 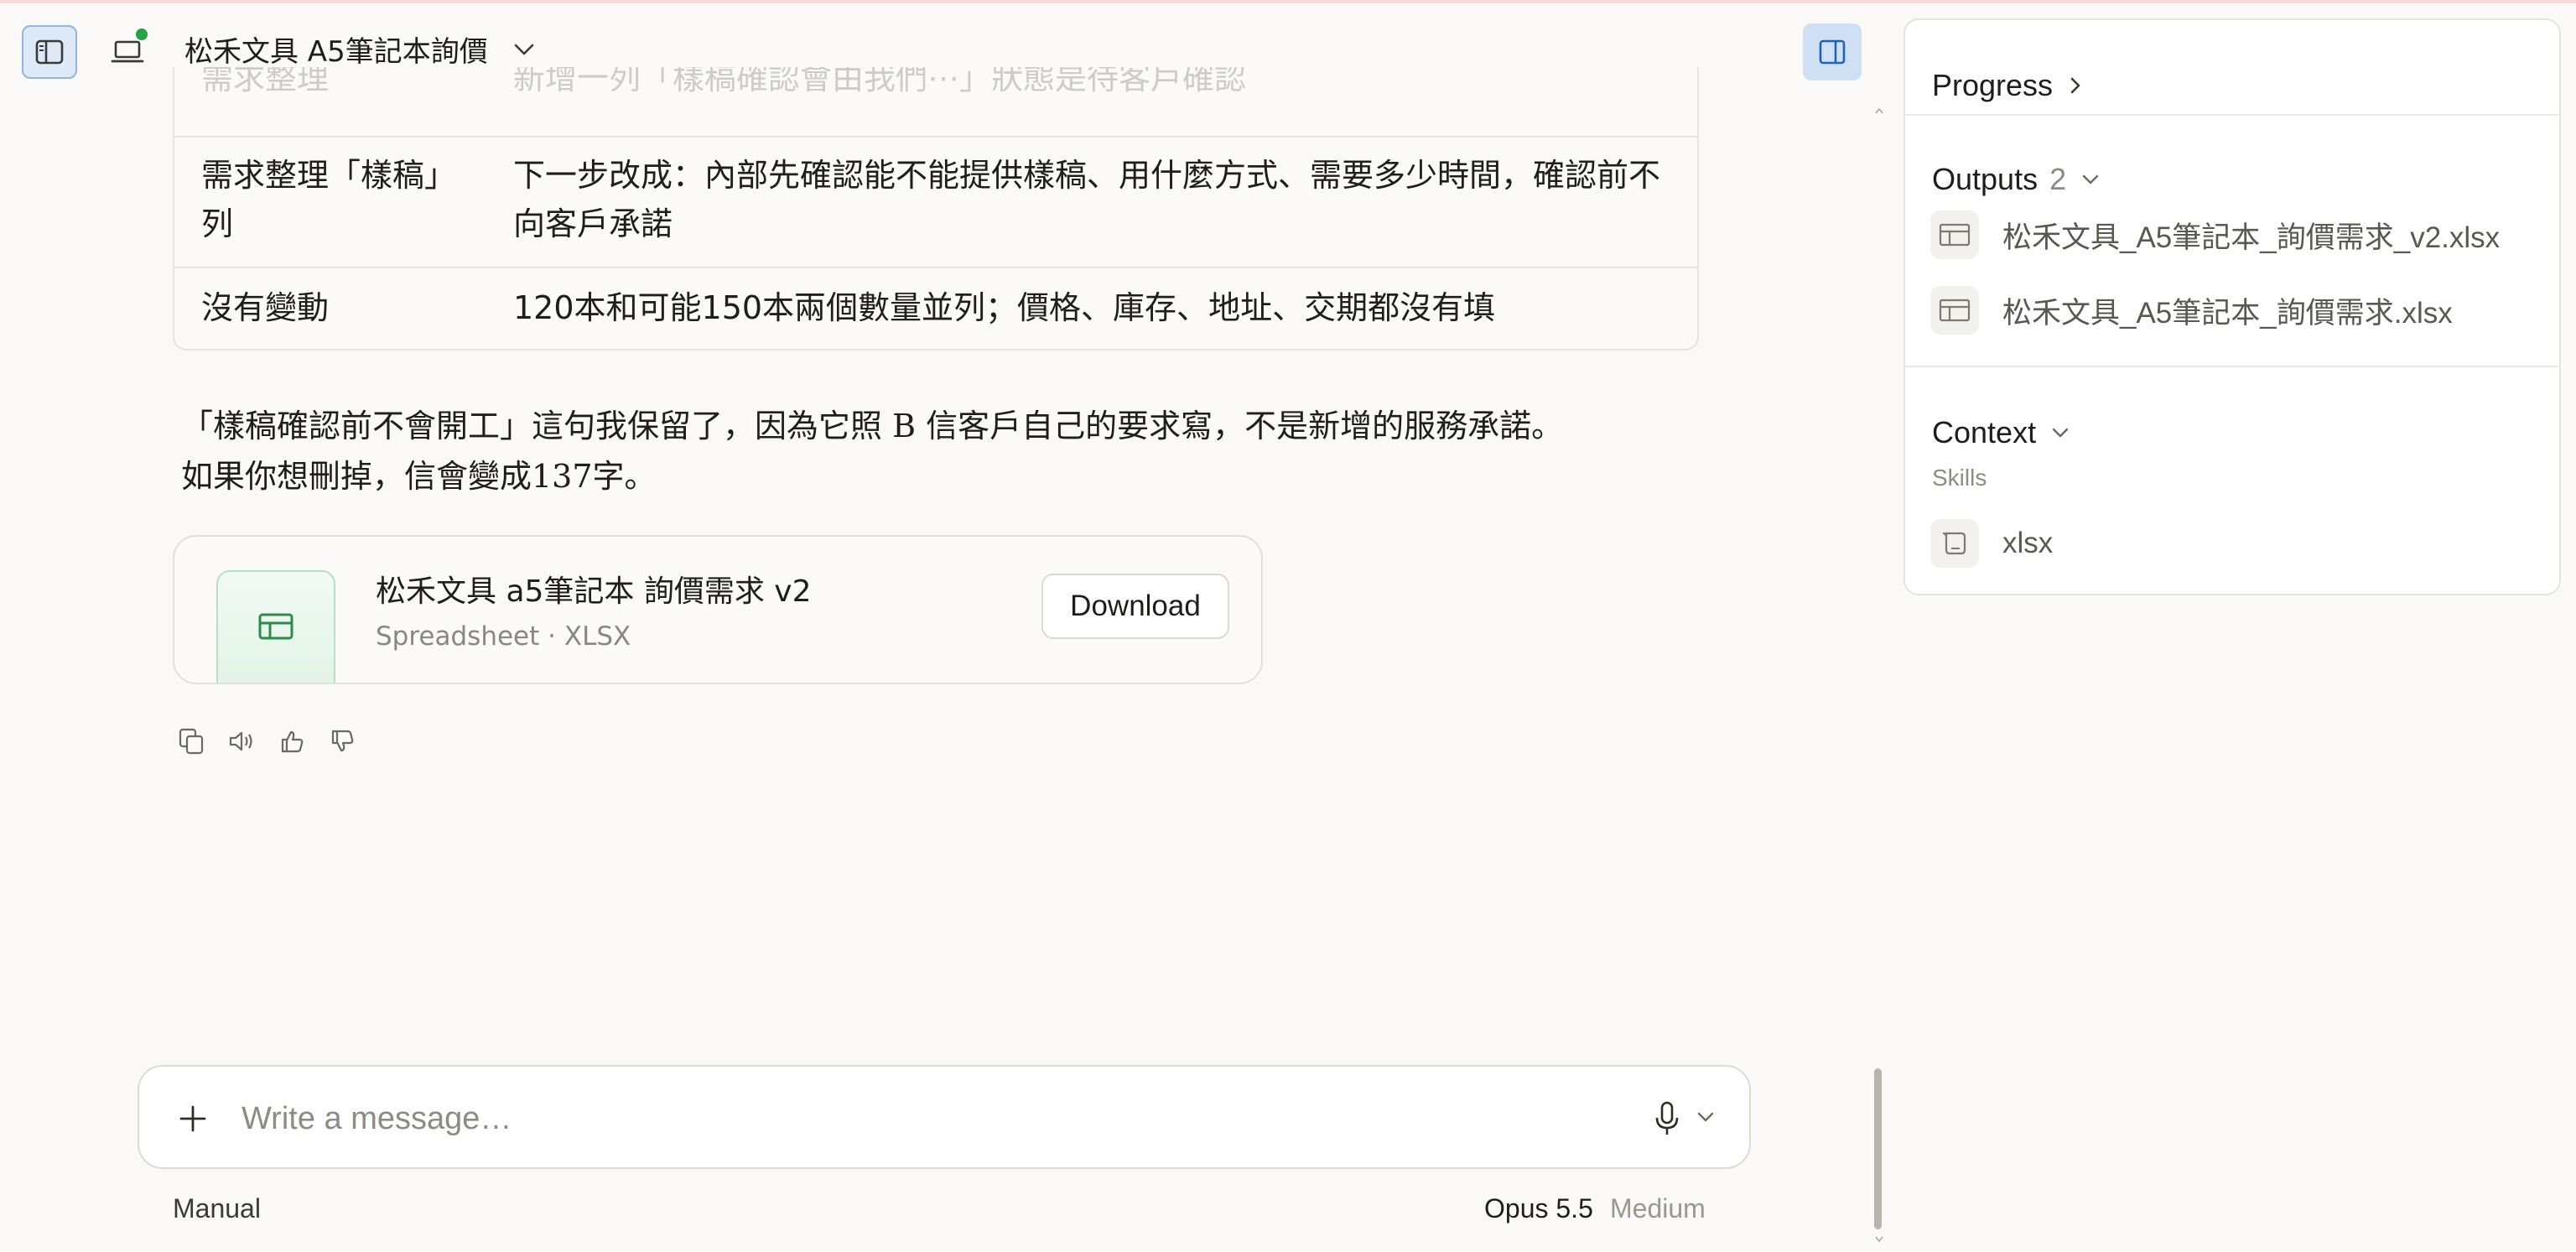 What do you see at coordinates (2058, 179) in the screenshot?
I see `outputs-count: 2` at bounding box center [2058, 179].